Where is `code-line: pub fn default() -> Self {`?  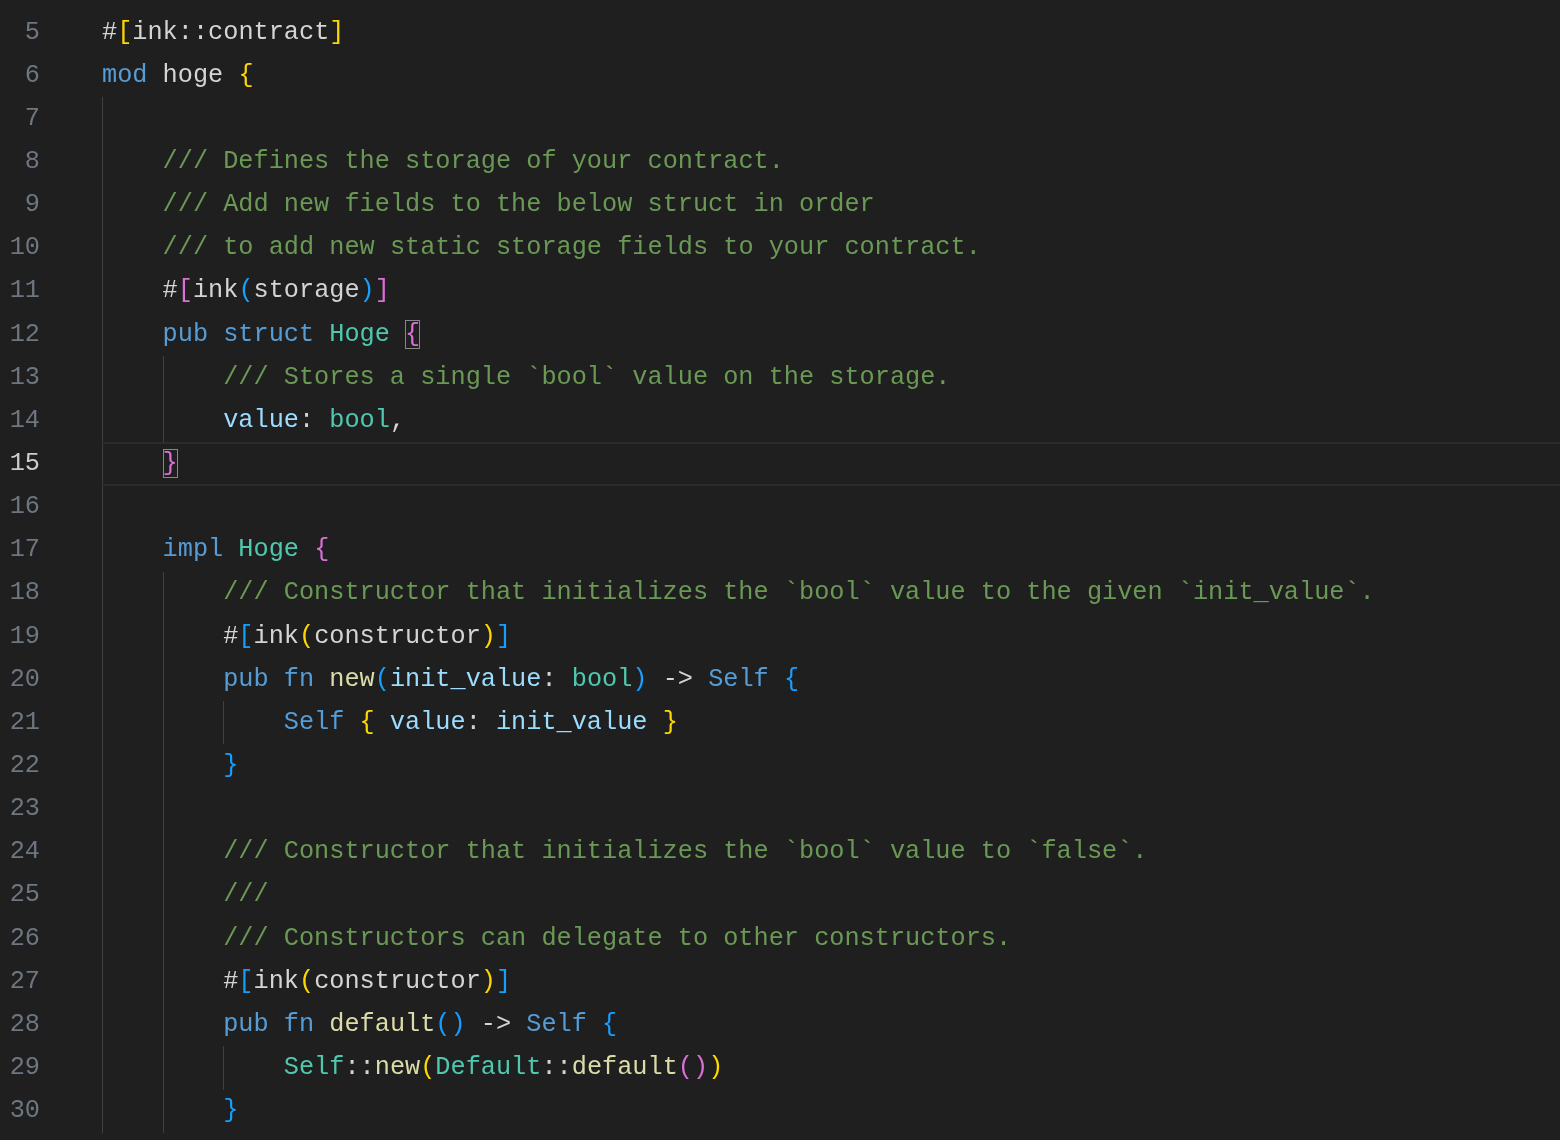 code-line: pub fn default() -> Self { is located at coordinates (420, 1024).